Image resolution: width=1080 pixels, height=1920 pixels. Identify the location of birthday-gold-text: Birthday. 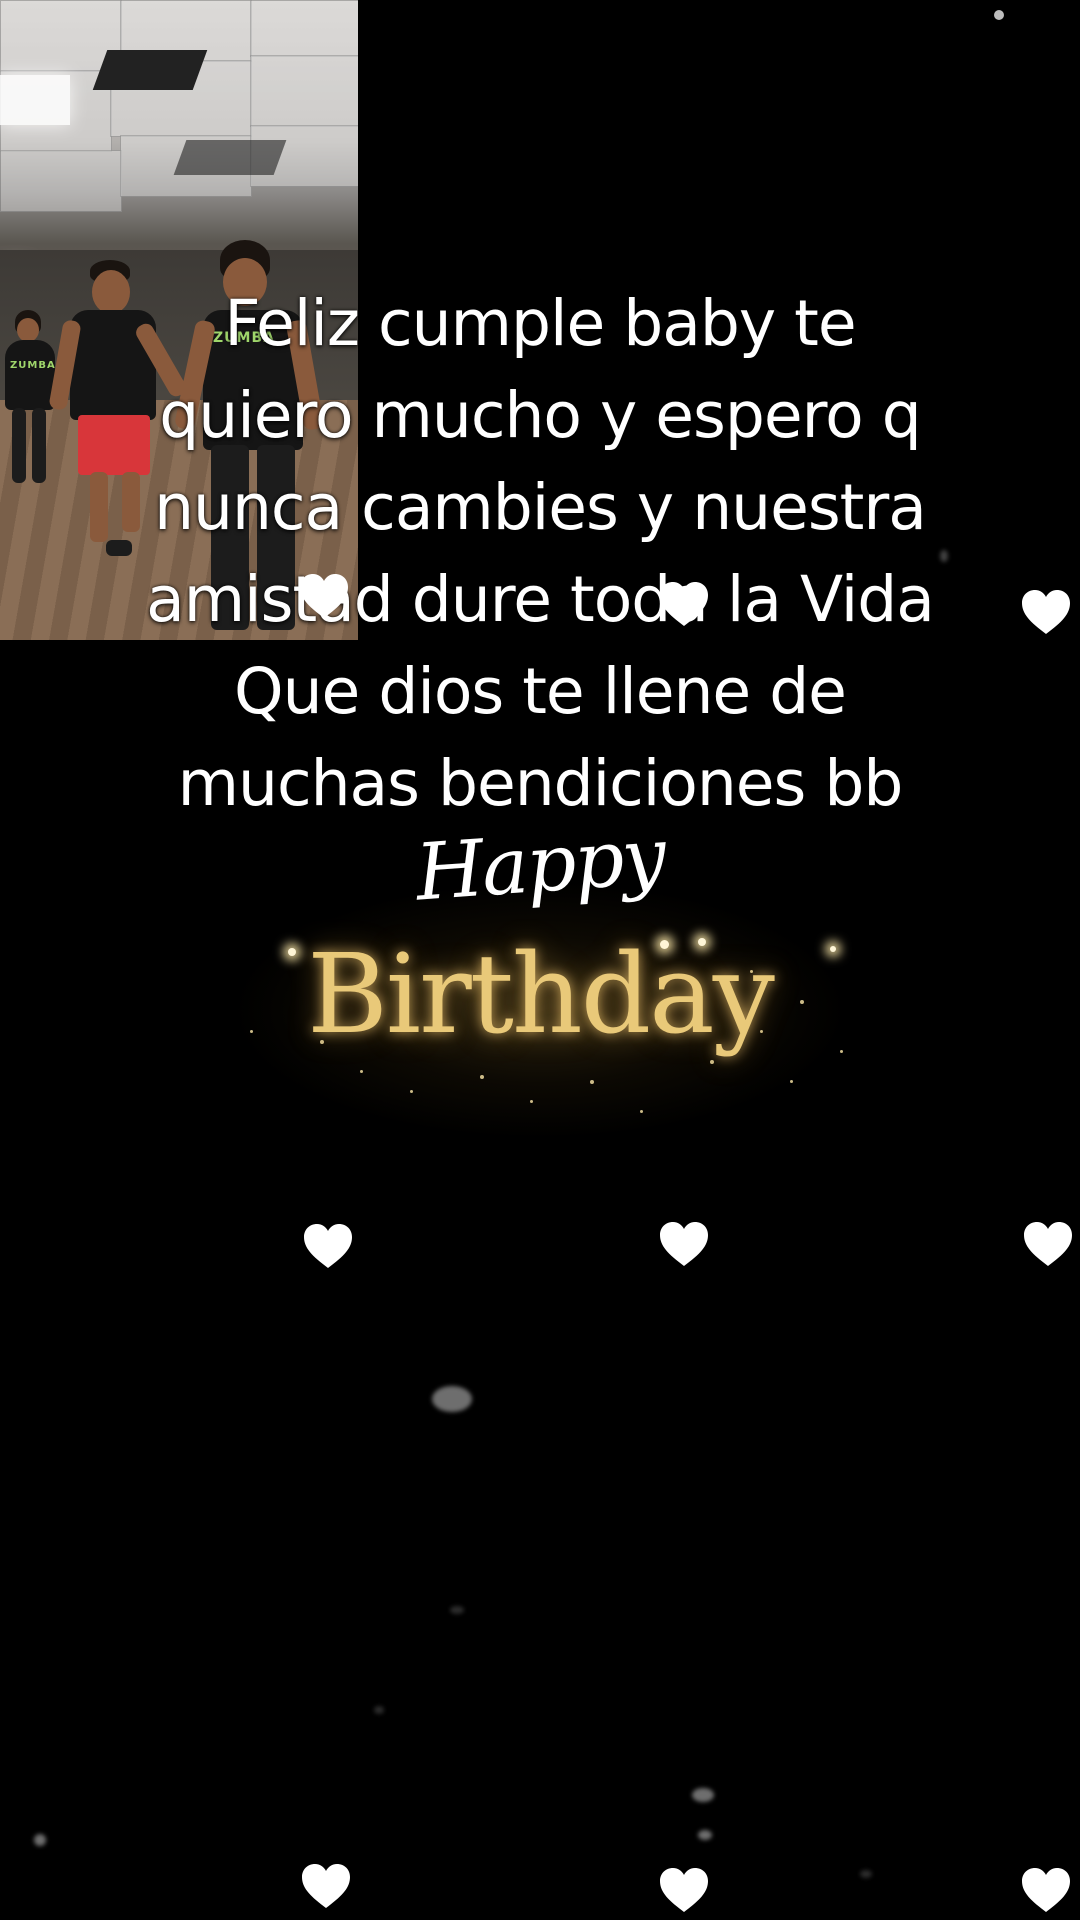
(541, 994).